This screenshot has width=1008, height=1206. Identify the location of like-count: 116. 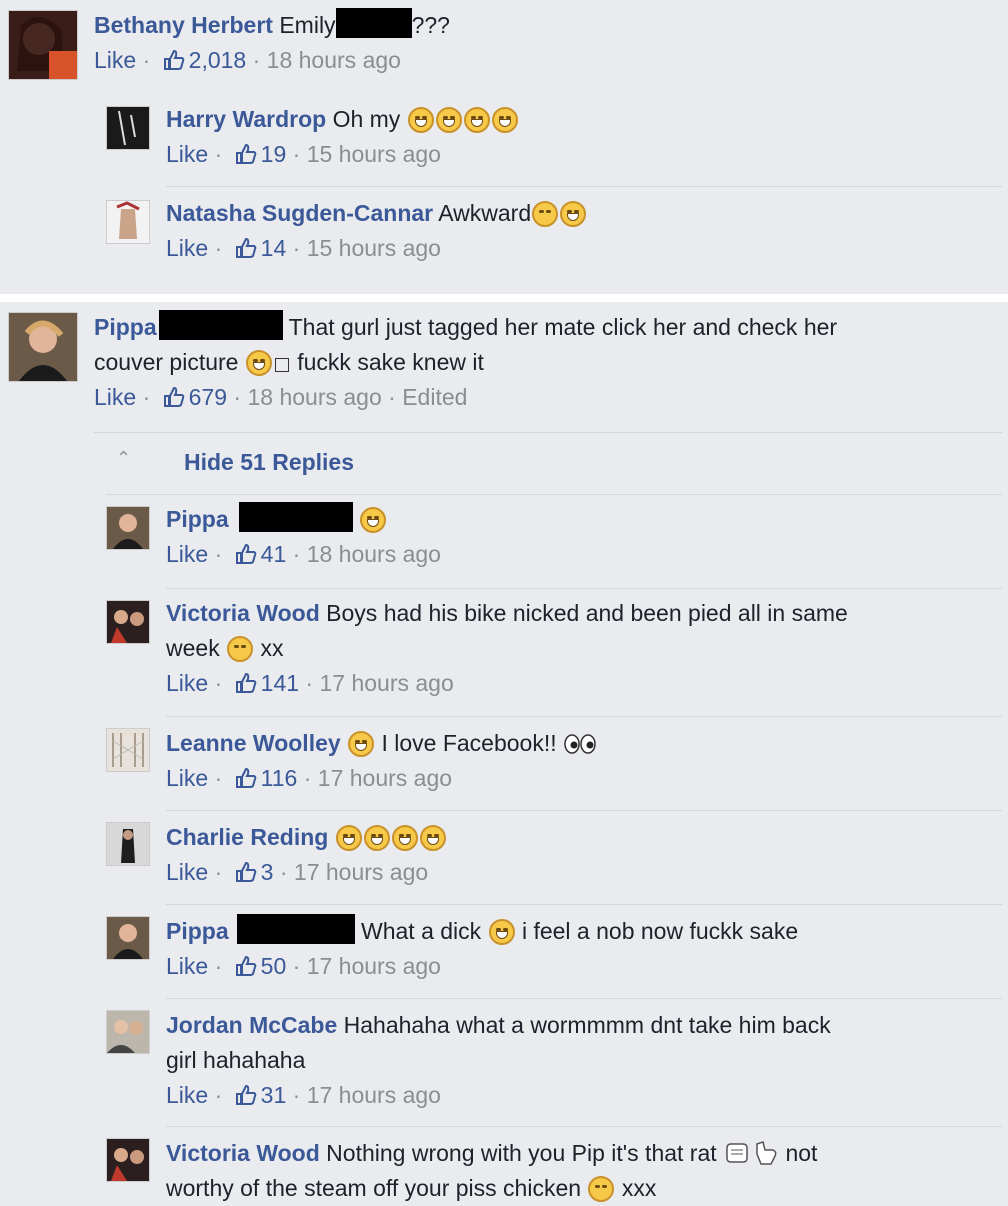
(279, 778).